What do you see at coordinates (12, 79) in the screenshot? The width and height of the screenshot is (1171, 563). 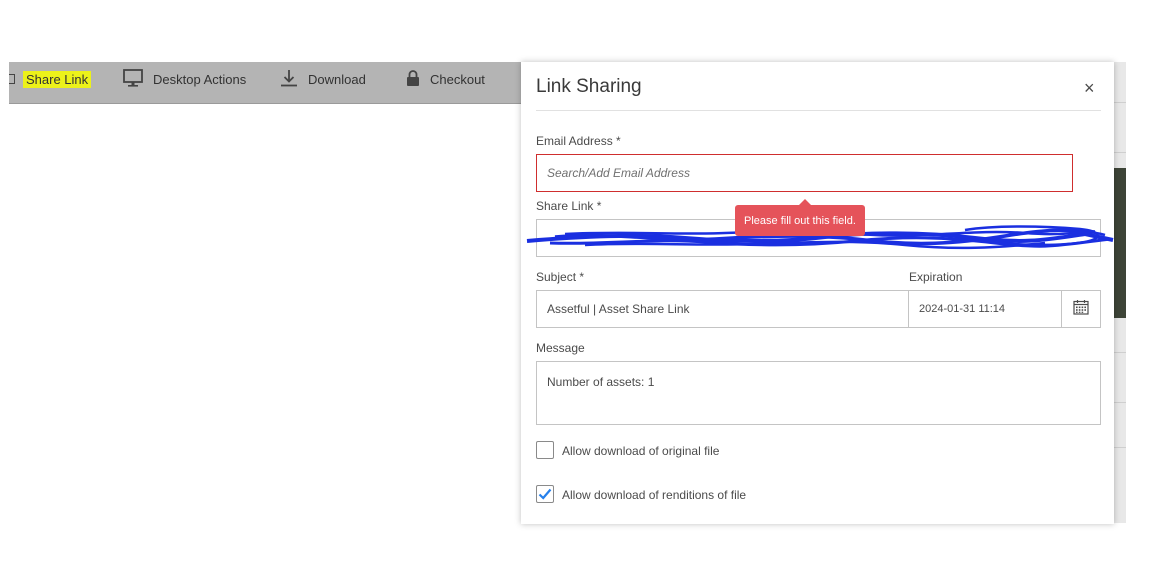 I see `share-icon` at bounding box center [12, 79].